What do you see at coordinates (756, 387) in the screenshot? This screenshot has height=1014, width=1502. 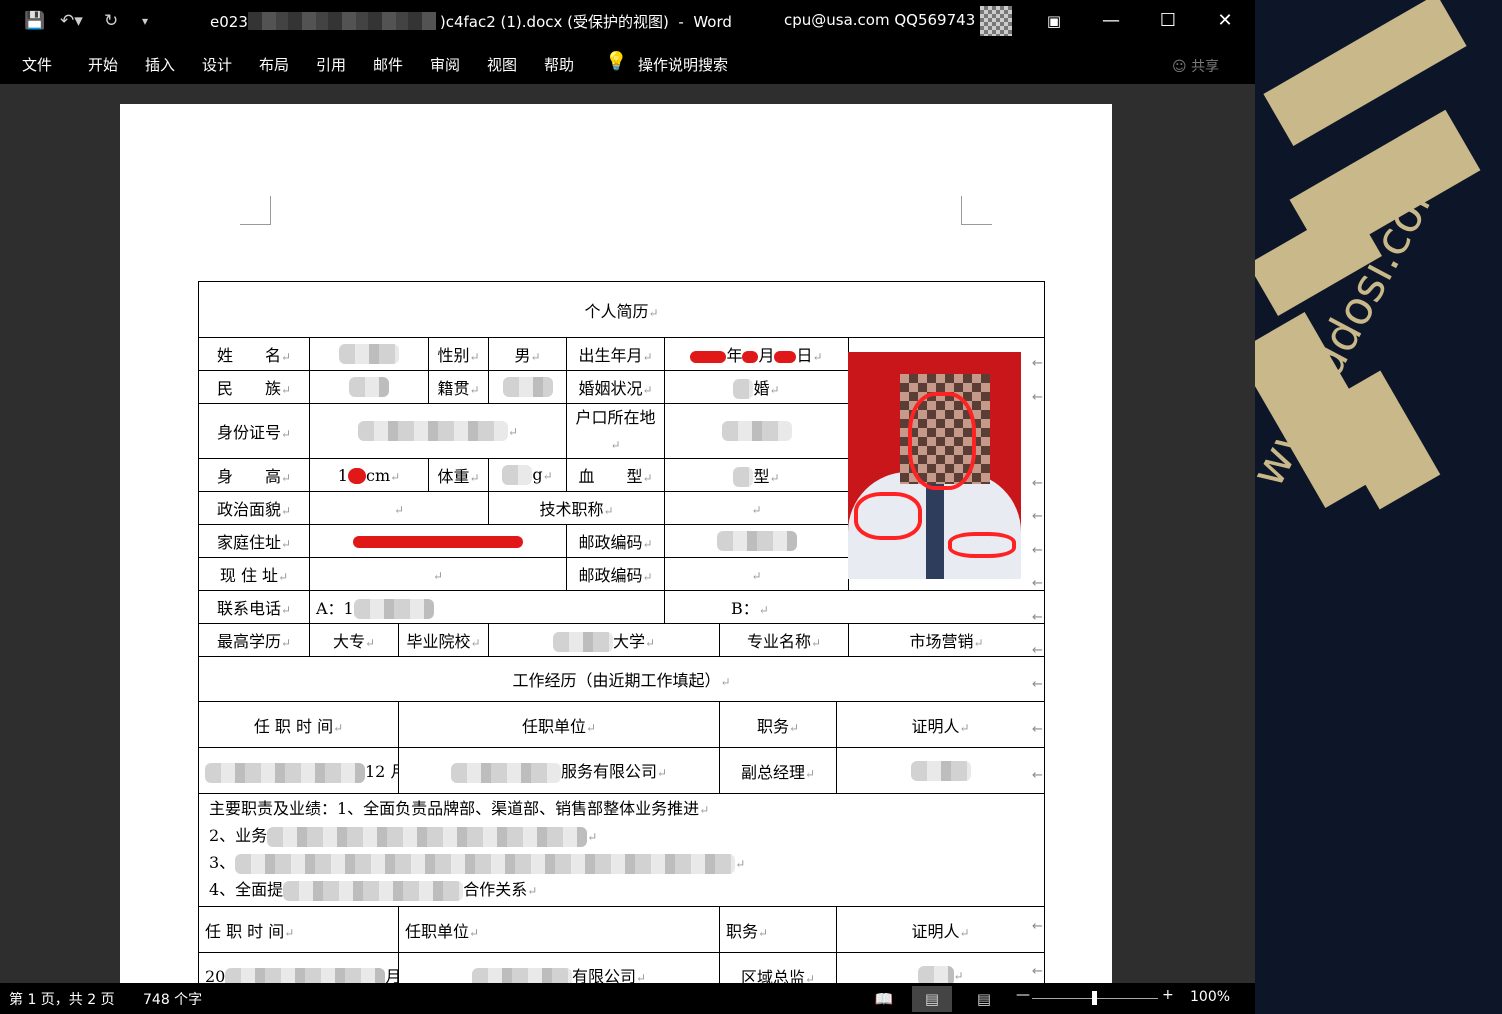 I see `marital-value: 婚↵` at bounding box center [756, 387].